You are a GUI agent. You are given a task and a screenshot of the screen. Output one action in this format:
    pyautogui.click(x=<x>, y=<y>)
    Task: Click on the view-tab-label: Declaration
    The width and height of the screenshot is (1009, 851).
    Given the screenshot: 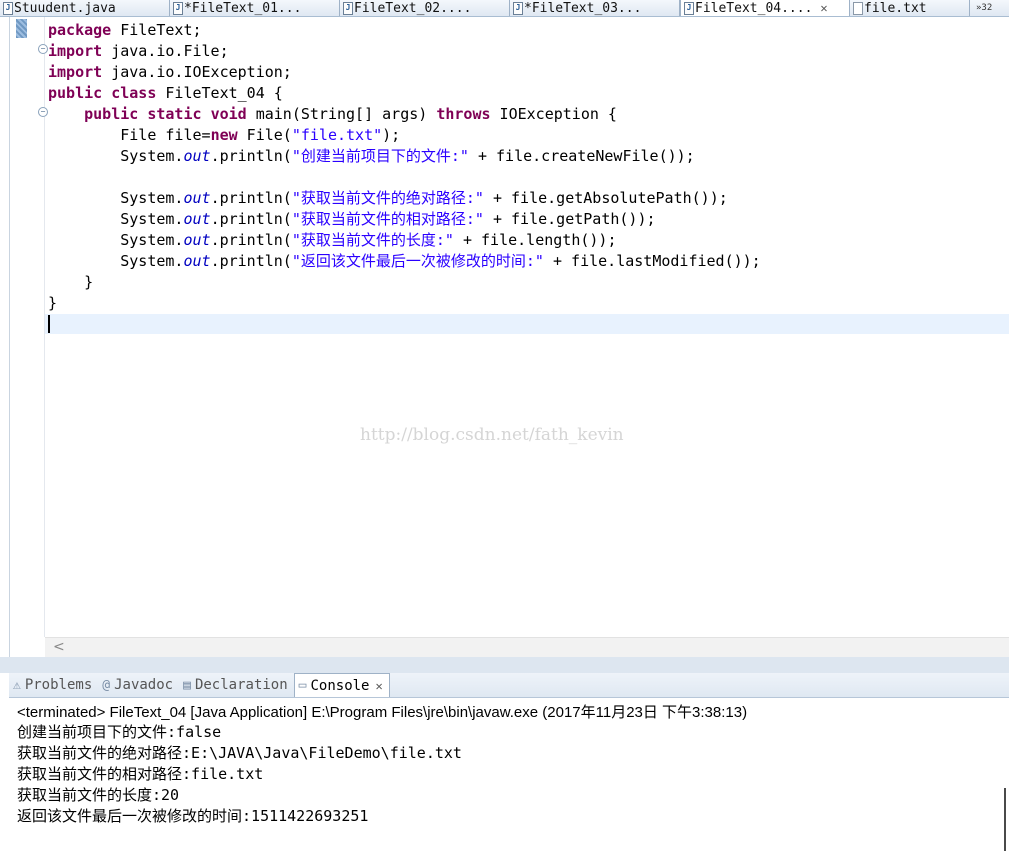 What is the action you would take?
    pyautogui.click(x=241, y=685)
    